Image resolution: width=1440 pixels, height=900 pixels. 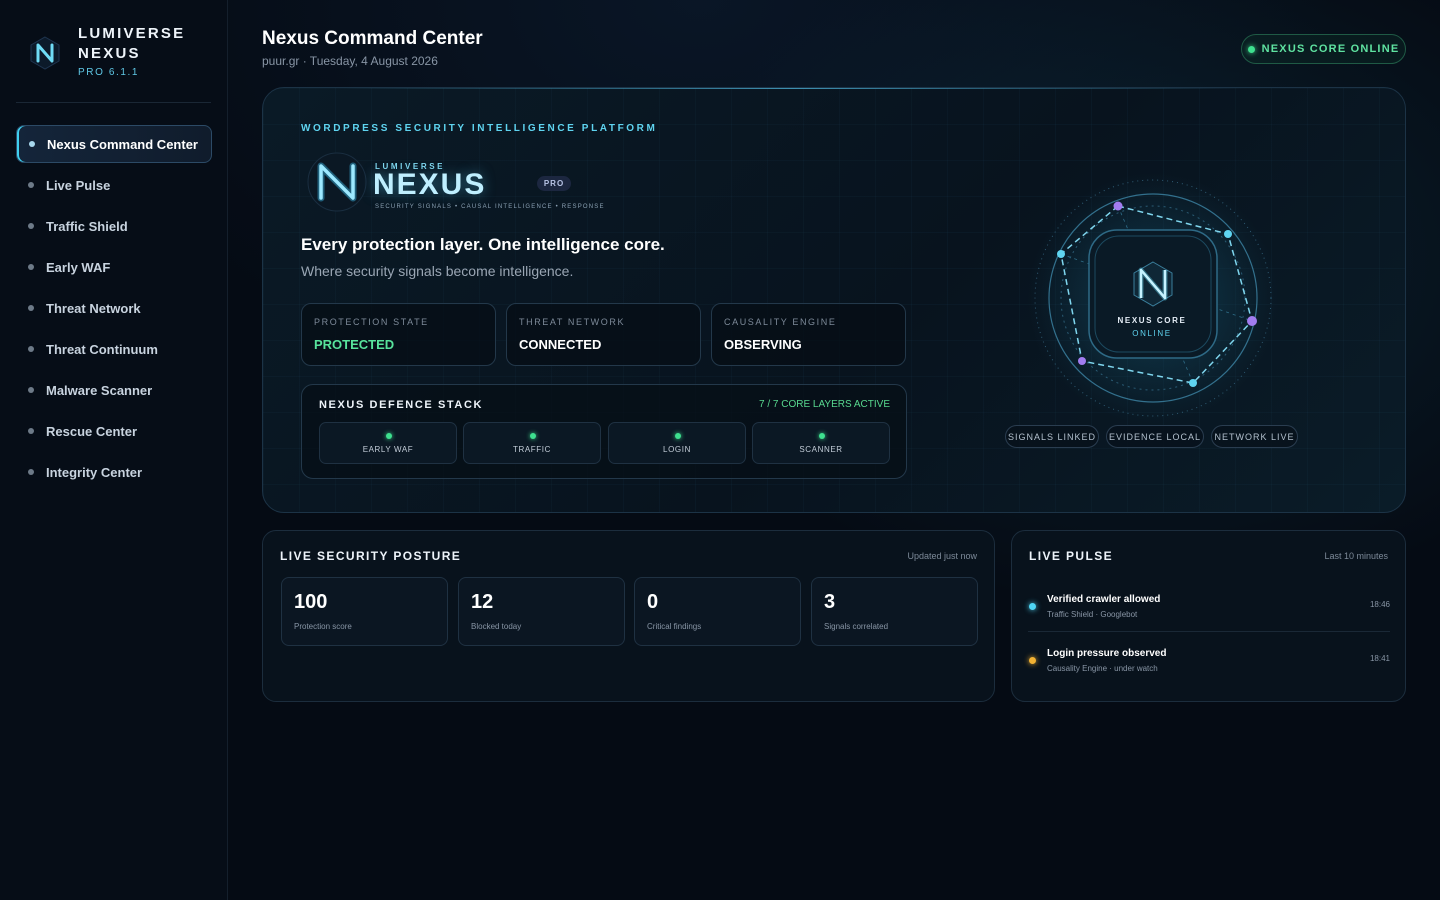 I want to click on nexus-core-orbit-graphic, so click(x=1153, y=298).